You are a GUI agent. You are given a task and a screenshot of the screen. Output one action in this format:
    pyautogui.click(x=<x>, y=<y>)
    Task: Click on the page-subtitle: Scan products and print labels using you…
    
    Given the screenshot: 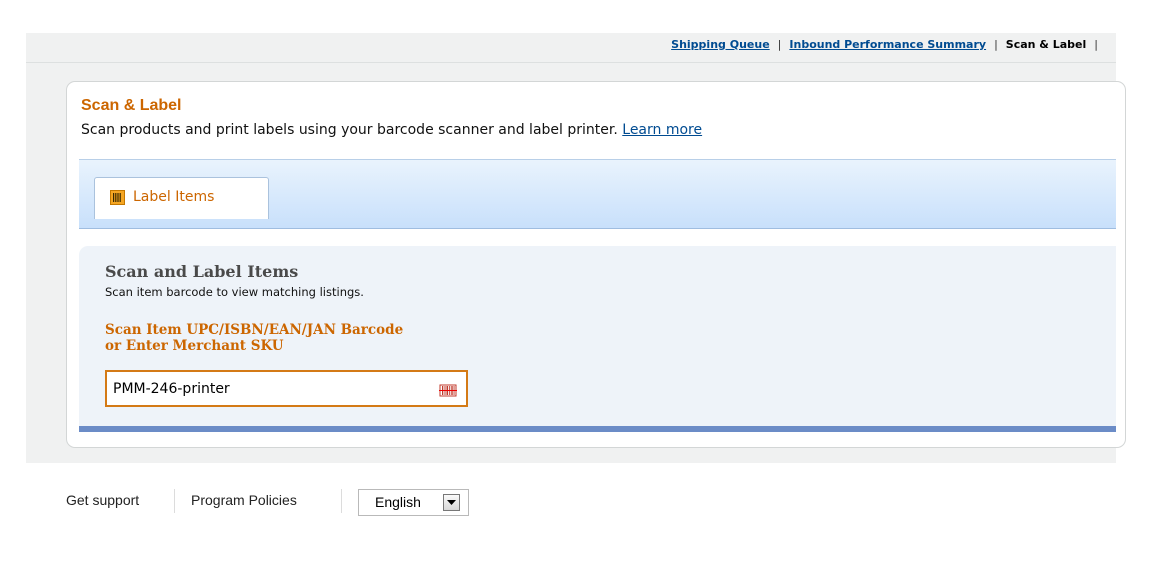 What is the action you would take?
    pyautogui.click(x=391, y=130)
    